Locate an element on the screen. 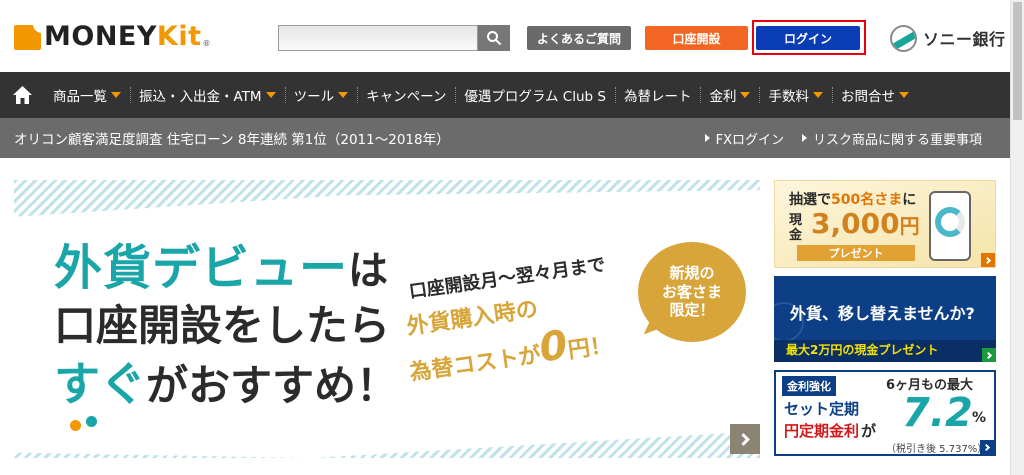 The width and height of the screenshot is (1024, 475). home-icon is located at coordinates (22, 95).